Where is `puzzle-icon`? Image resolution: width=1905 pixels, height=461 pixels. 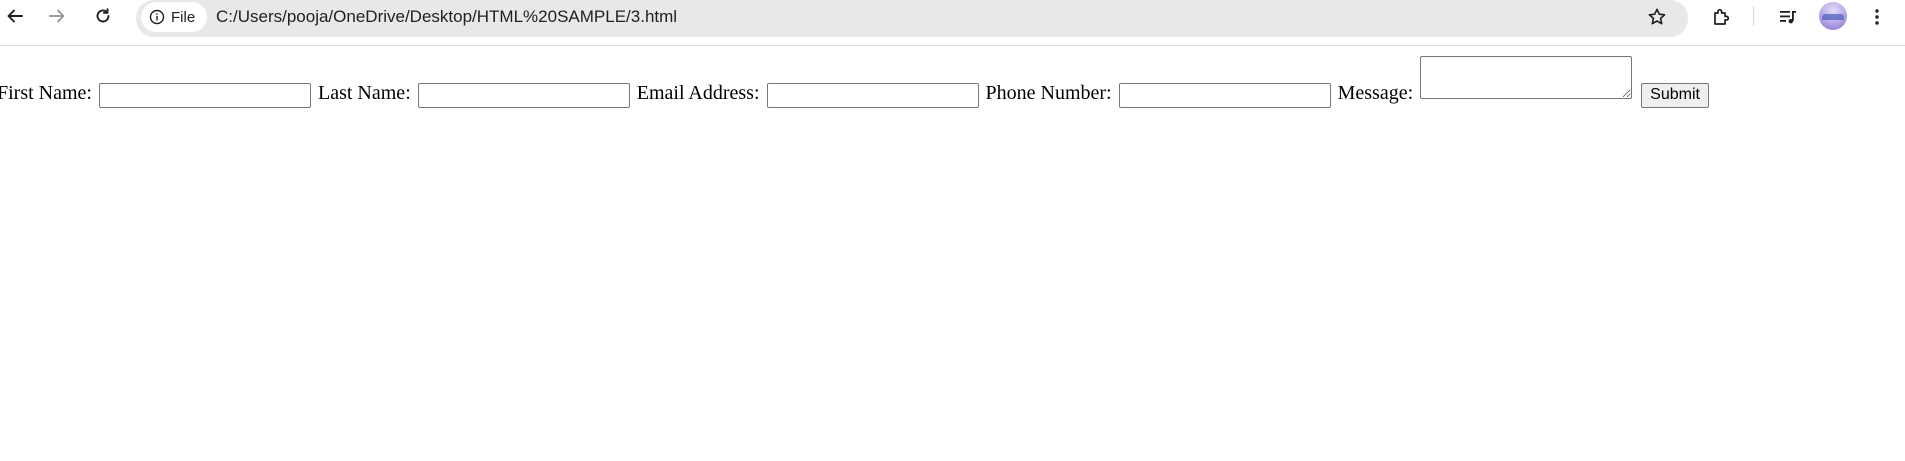 puzzle-icon is located at coordinates (1722, 16).